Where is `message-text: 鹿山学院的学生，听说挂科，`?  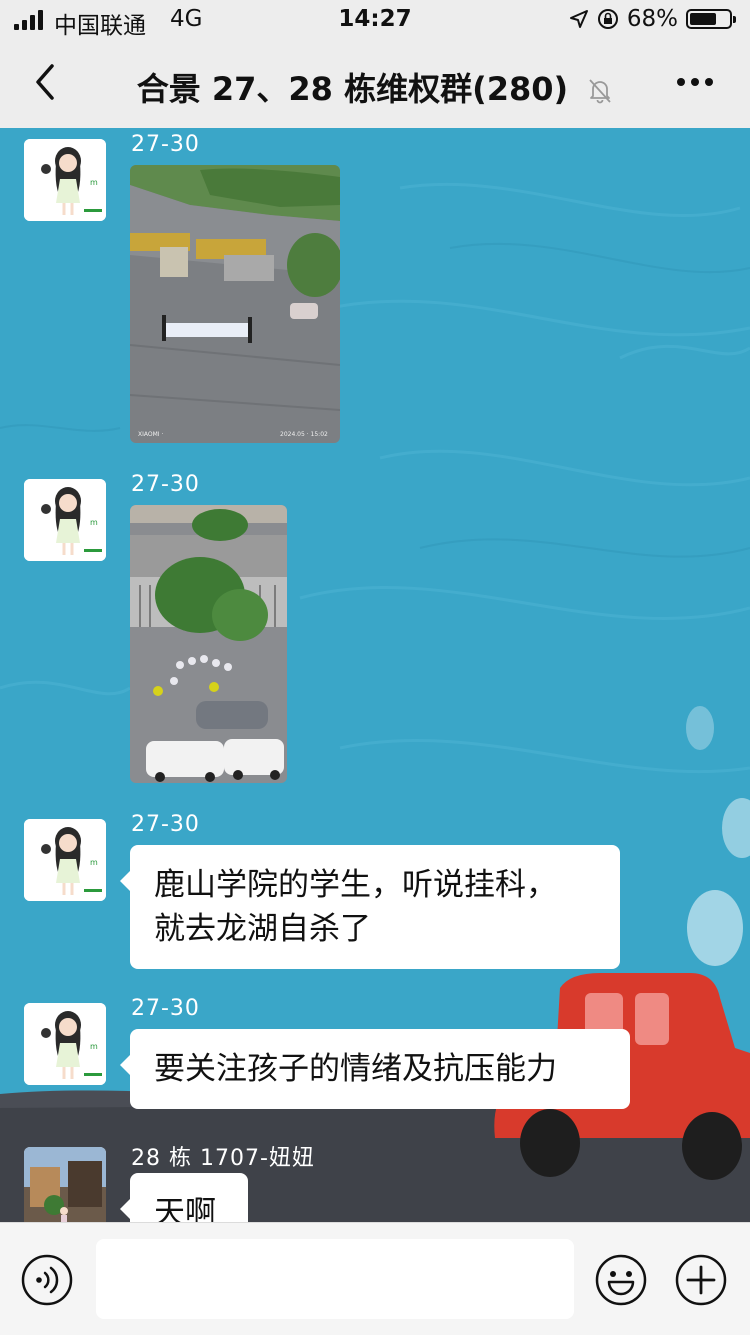 message-text: 鹿山学院的学生，听说挂科， is located at coordinates (355, 885).